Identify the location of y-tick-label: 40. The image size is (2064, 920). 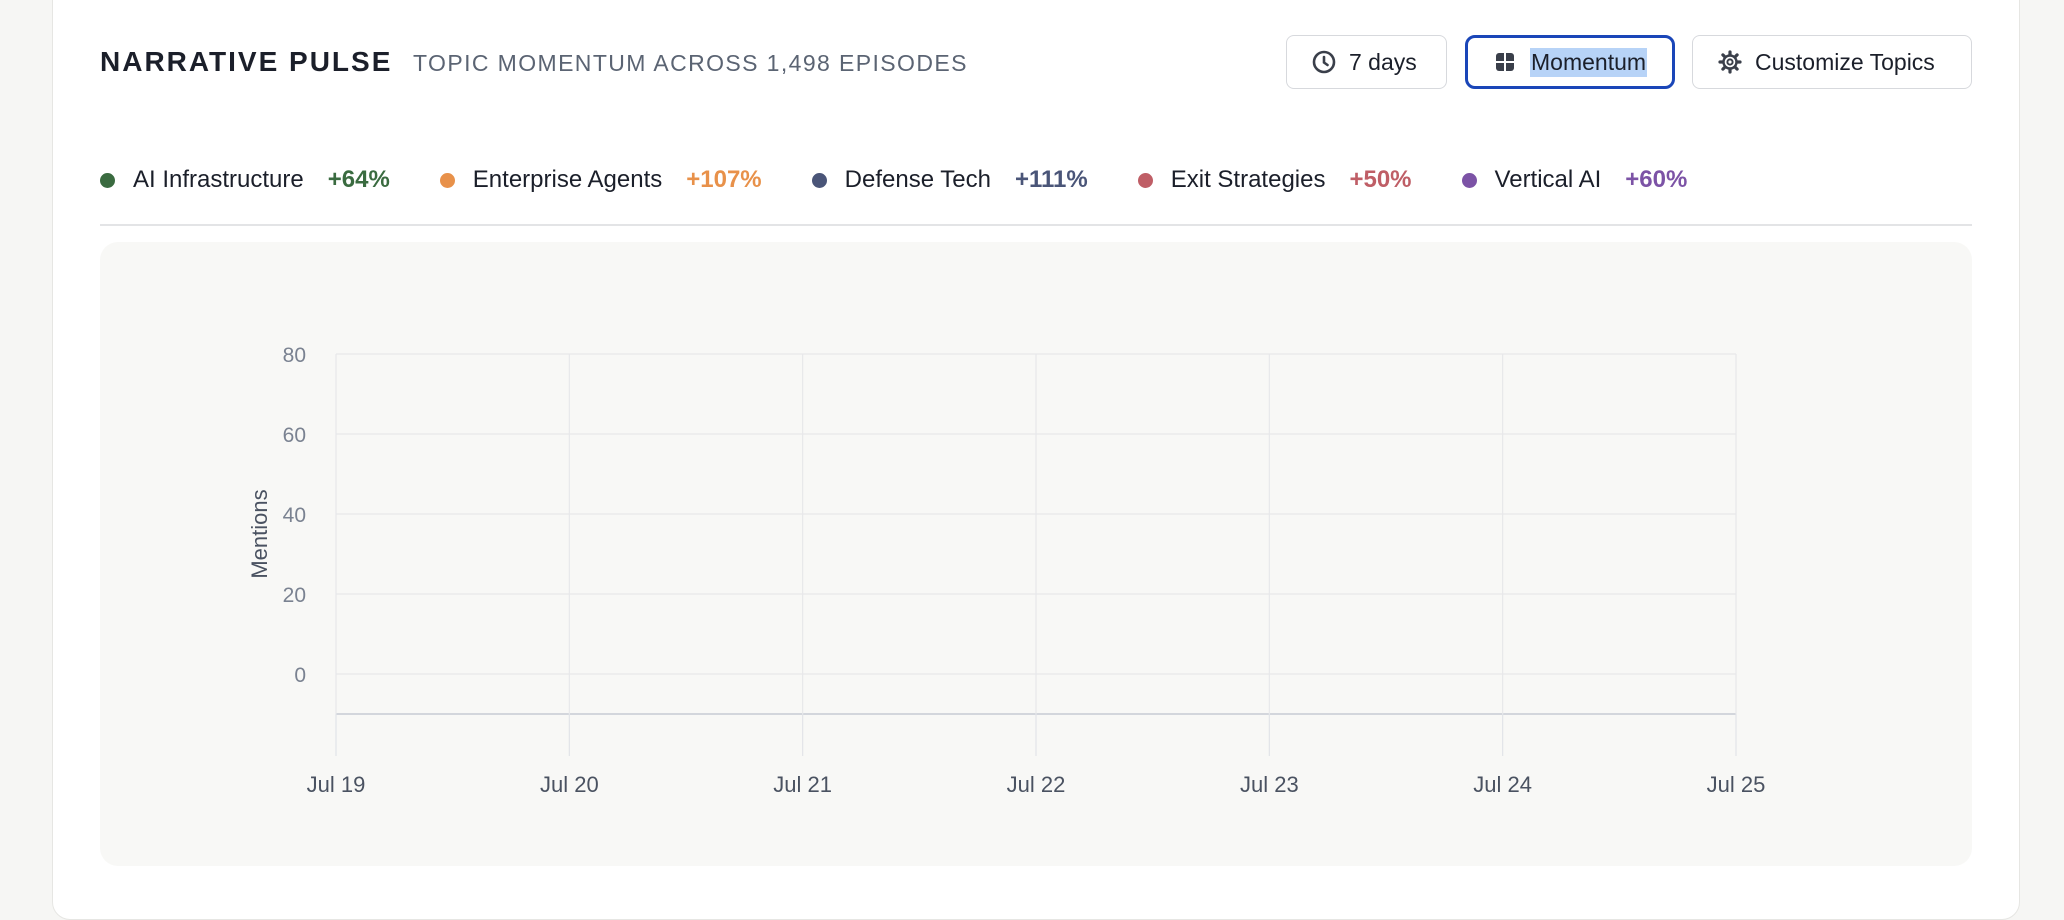
(294, 515).